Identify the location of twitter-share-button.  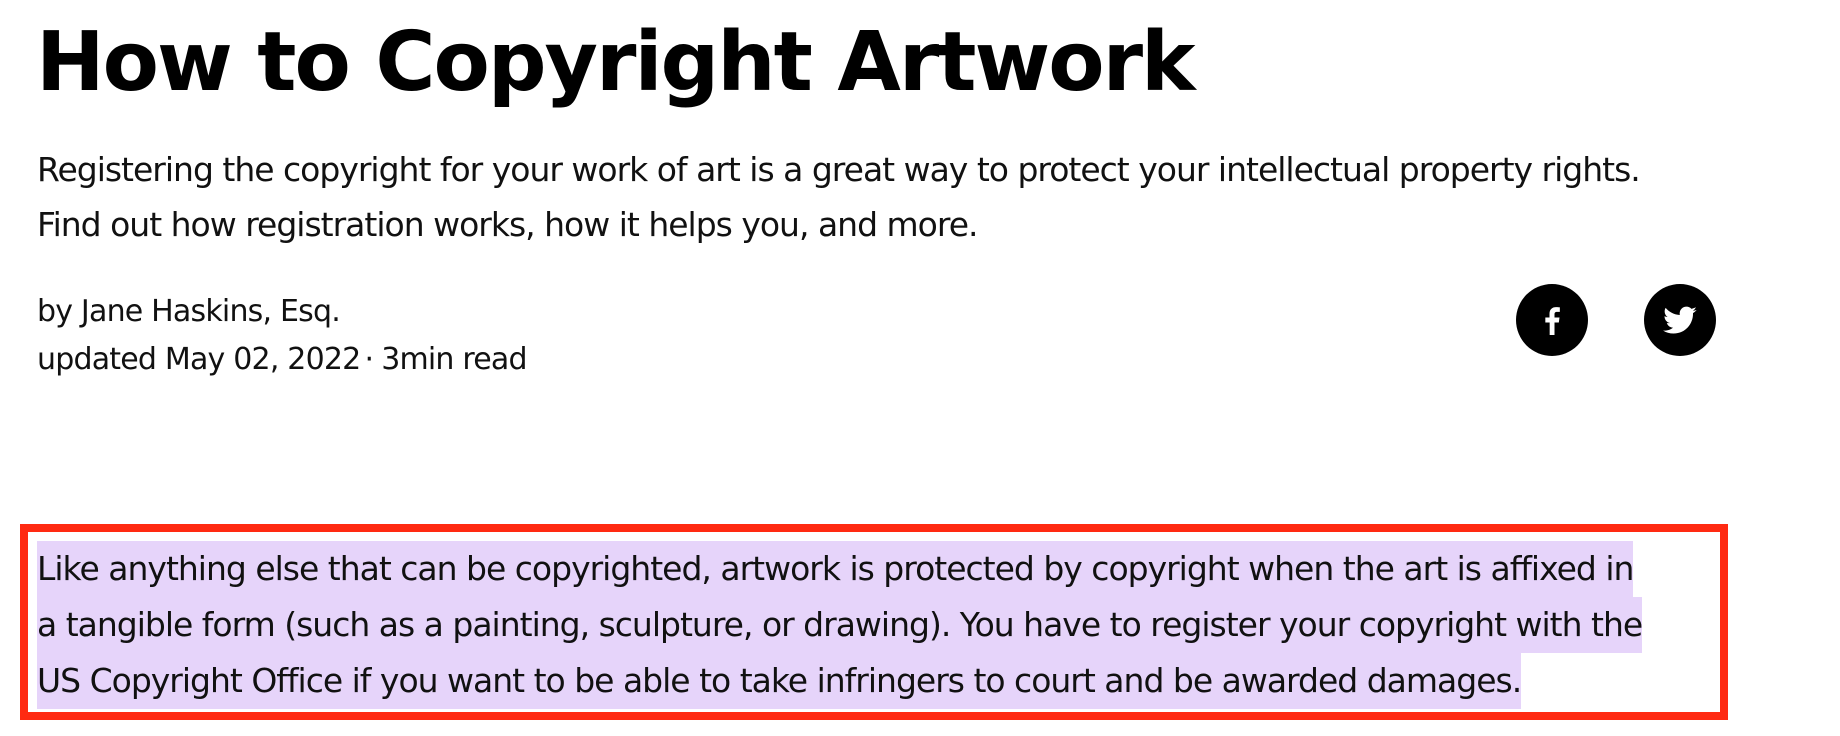
(1680, 320).